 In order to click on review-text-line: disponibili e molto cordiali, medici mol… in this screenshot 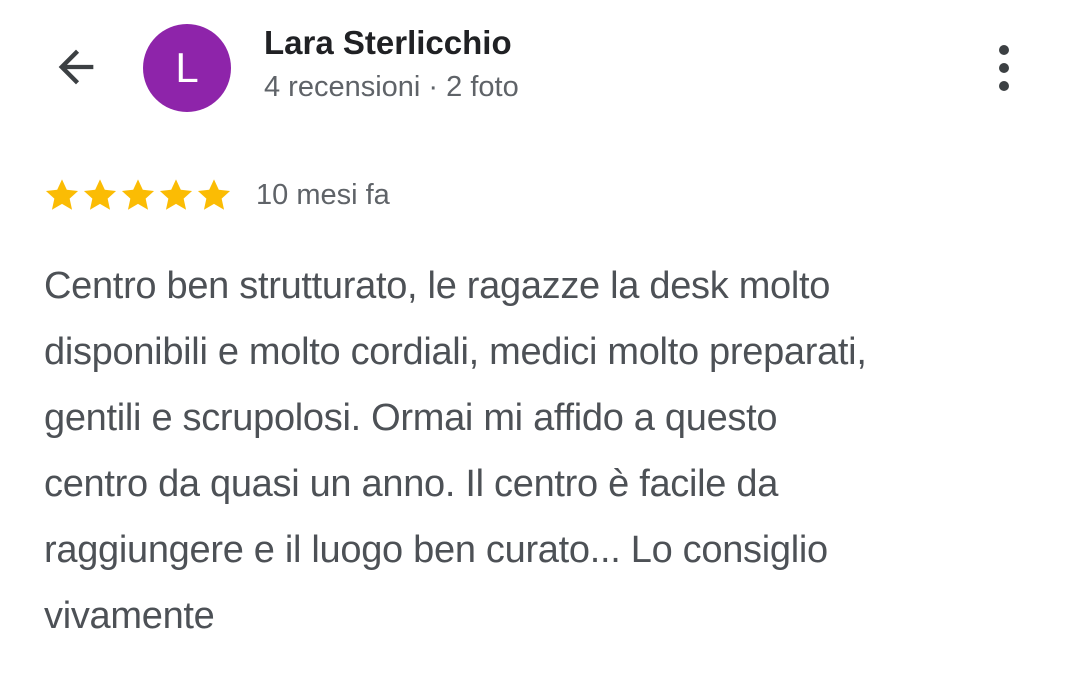, I will do `click(455, 352)`.